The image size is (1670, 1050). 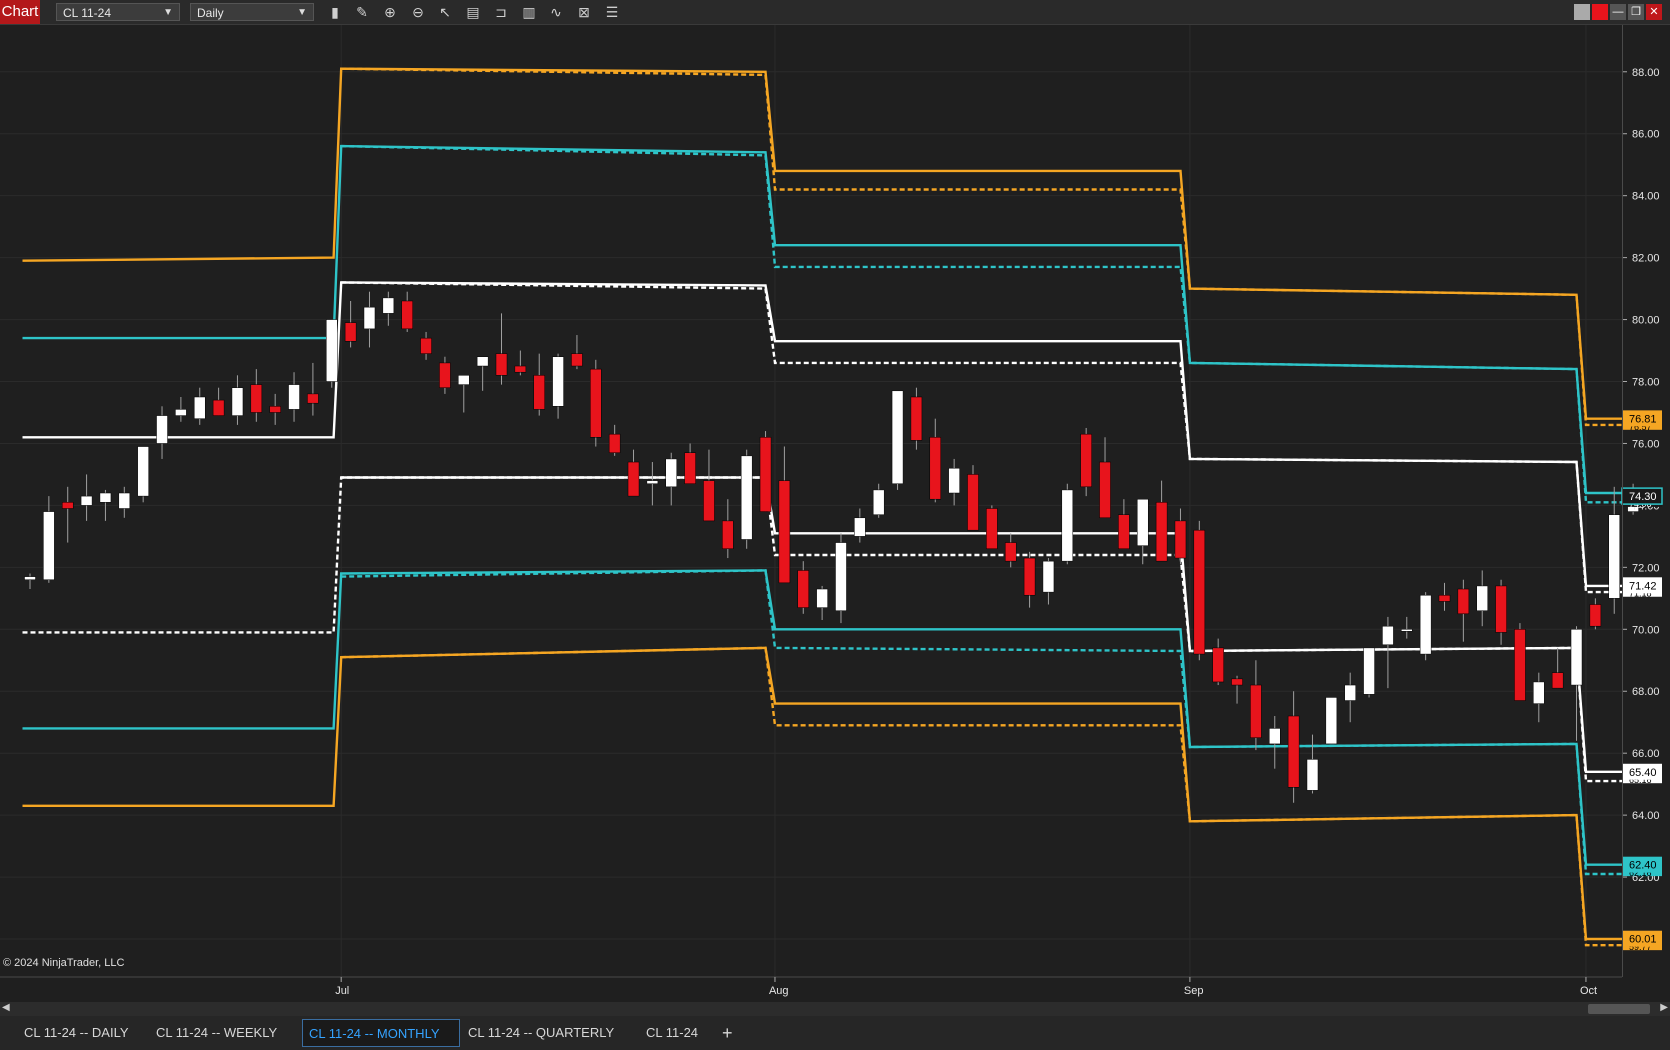 What do you see at coordinates (381, 1033) in the screenshot?
I see `tab-monthly: CL 11-24 -- MONTHLY` at bounding box center [381, 1033].